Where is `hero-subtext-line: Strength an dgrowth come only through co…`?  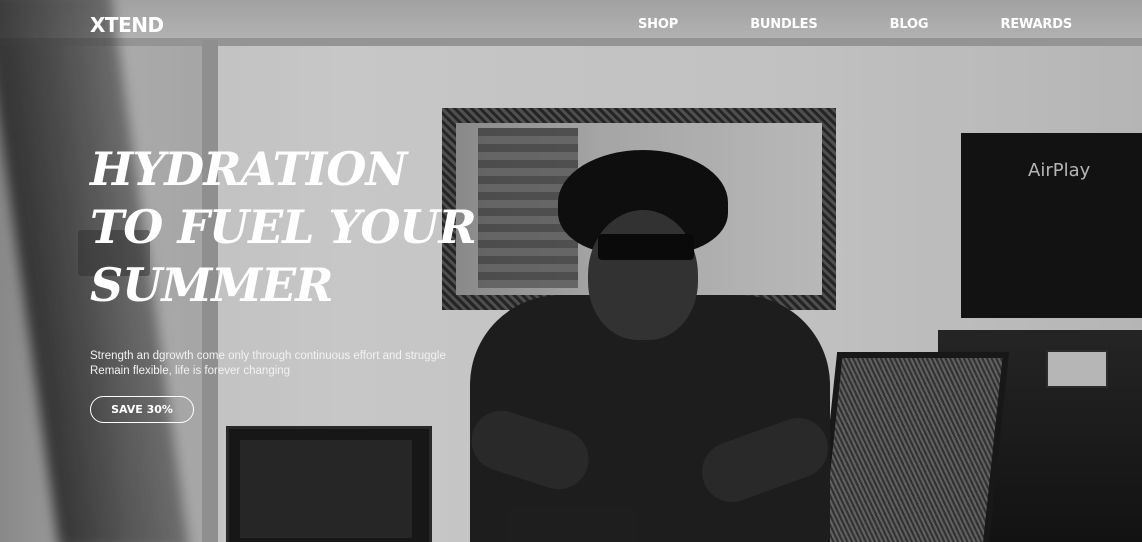 hero-subtext-line: Strength an dgrowth come only through co… is located at coordinates (268, 355).